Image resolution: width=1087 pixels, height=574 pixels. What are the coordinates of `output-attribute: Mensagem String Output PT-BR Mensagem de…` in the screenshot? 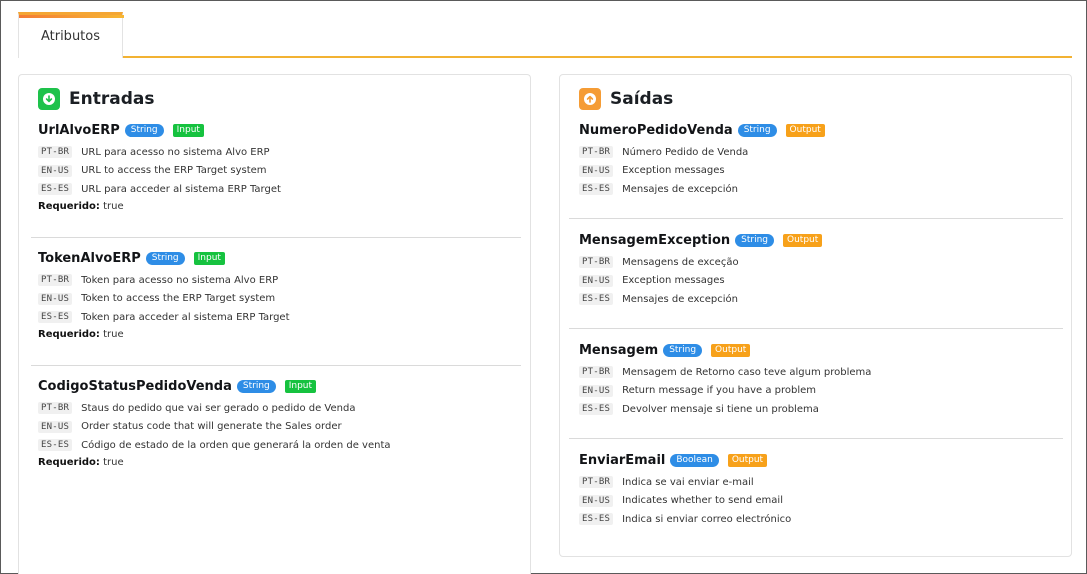 It's located at (814, 380).